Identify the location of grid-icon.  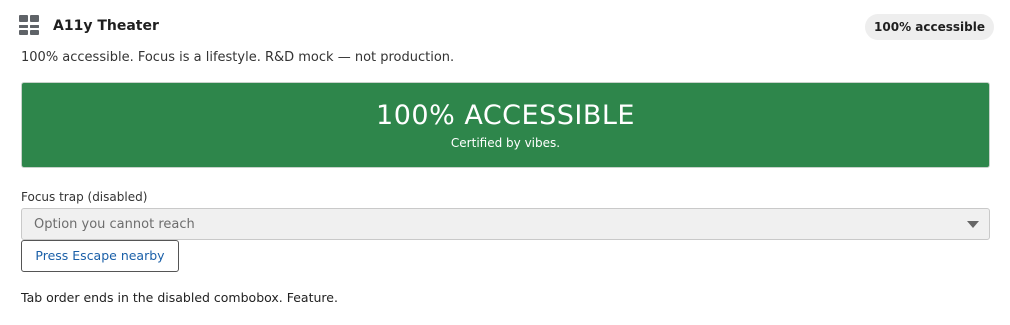
(29, 25).